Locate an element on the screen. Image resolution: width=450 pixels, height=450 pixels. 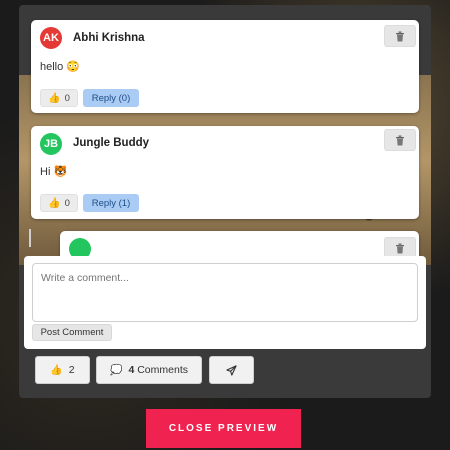
comments-button: 💭 4 Comments is located at coordinates (149, 370).